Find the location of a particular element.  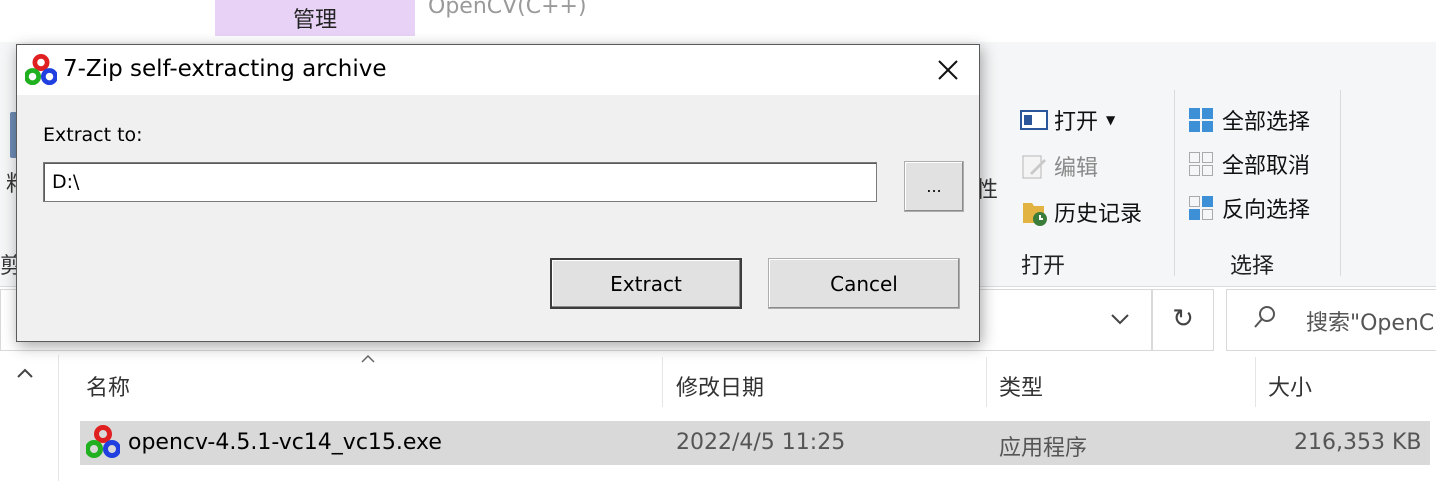

history-button: 历史记录 is located at coordinates (1081, 212).